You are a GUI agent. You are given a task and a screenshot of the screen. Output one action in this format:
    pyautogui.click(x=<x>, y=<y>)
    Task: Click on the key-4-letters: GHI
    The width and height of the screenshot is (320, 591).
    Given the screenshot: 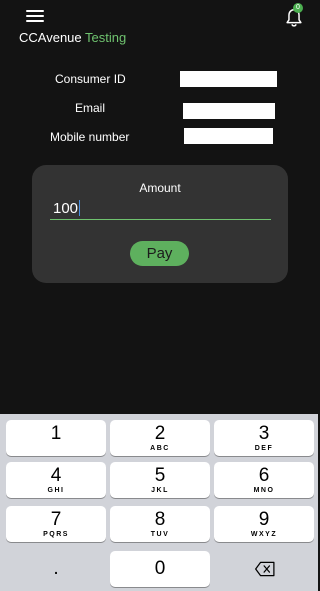 What is the action you would take?
    pyautogui.click(x=56, y=490)
    